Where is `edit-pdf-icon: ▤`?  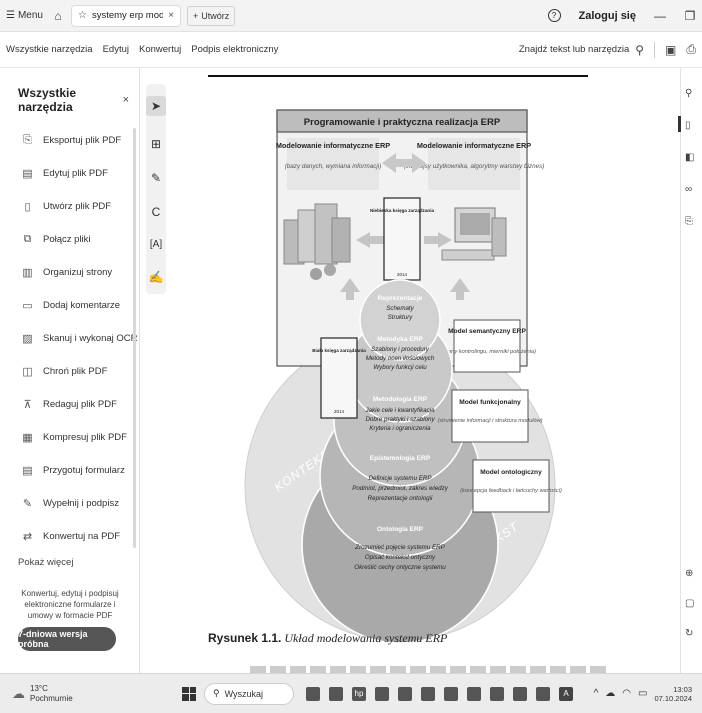 edit-pdf-icon: ▤ is located at coordinates (27, 174).